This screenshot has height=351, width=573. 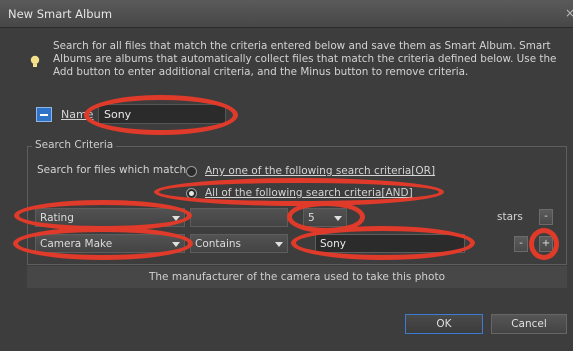 What do you see at coordinates (286, 14) in the screenshot?
I see `title-bar: New Smart Album ×` at bounding box center [286, 14].